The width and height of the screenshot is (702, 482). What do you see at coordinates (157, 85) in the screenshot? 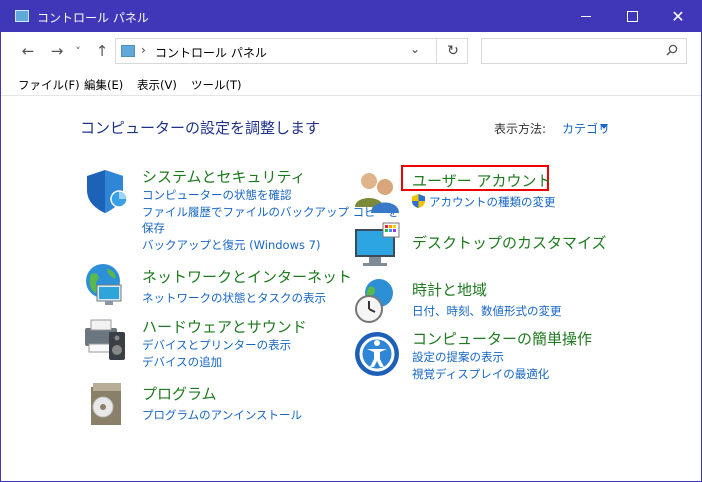
I see `menu-view: 表示(V)` at bounding box center [157, 85].